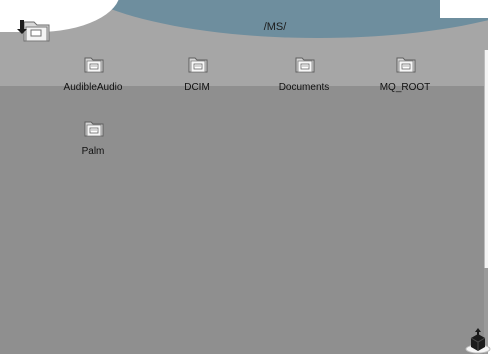 The image size is (491, 354). I want to click on folder-item-audibleaudio: AudibleAudio, so click(93, 76).